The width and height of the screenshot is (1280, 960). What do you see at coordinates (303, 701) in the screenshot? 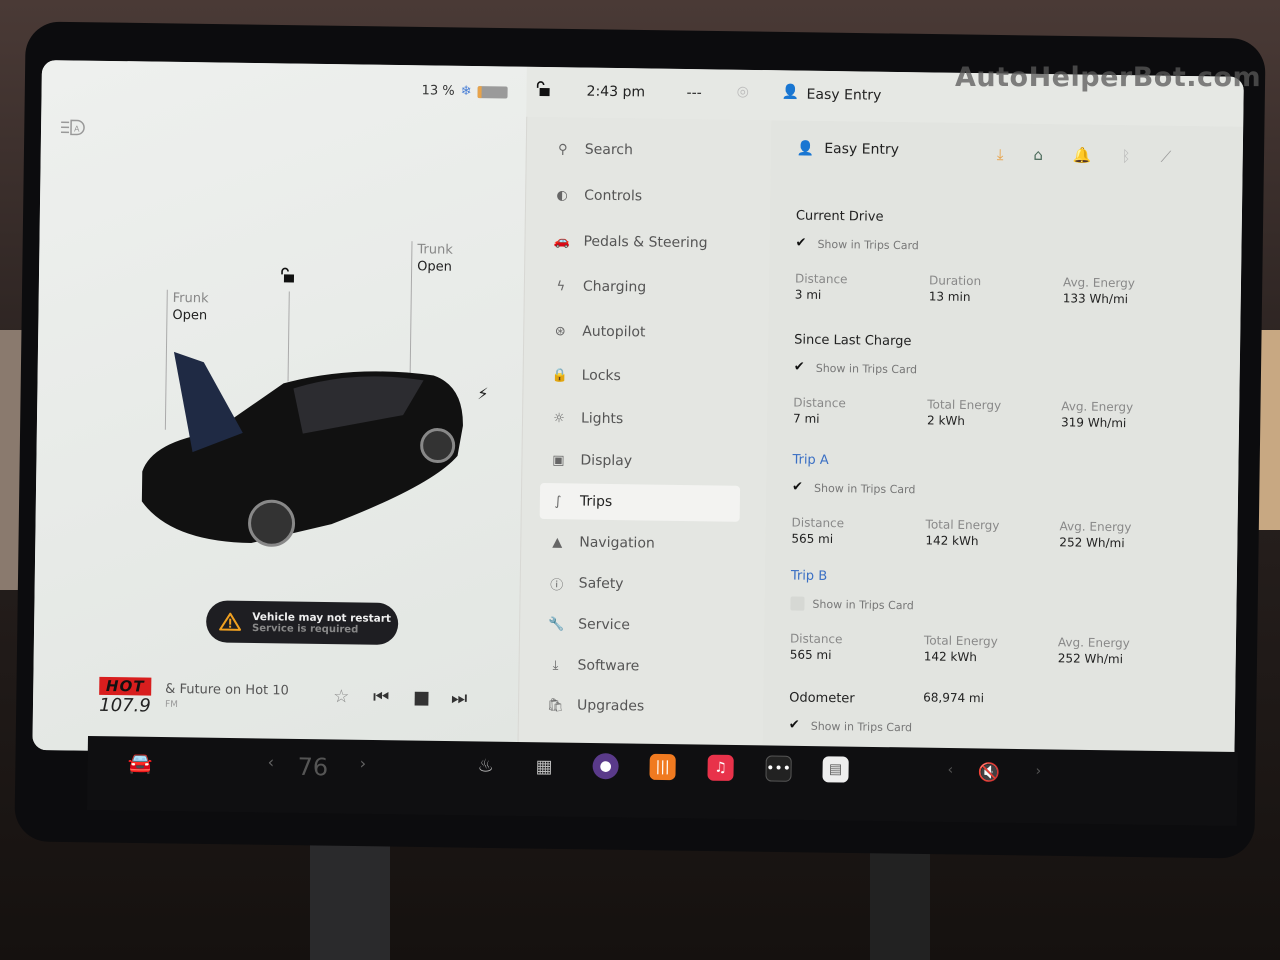
I see `media-player: HOT 107.9 & Future on Hot 10 FM ☆ ⏮ ■ ⏭` at bounding box center [303, 701].